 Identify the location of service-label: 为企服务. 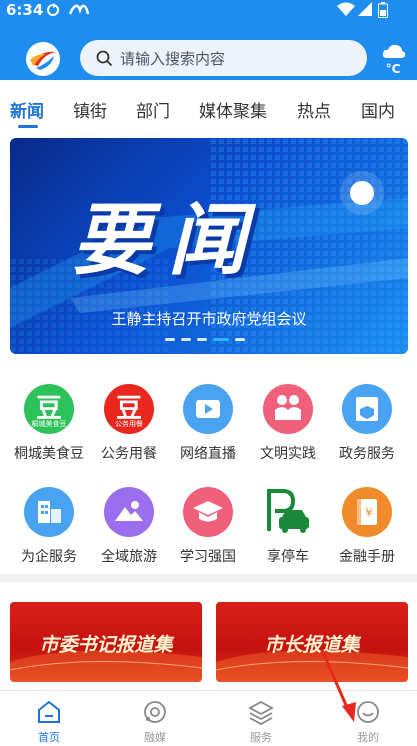
(49, 557).